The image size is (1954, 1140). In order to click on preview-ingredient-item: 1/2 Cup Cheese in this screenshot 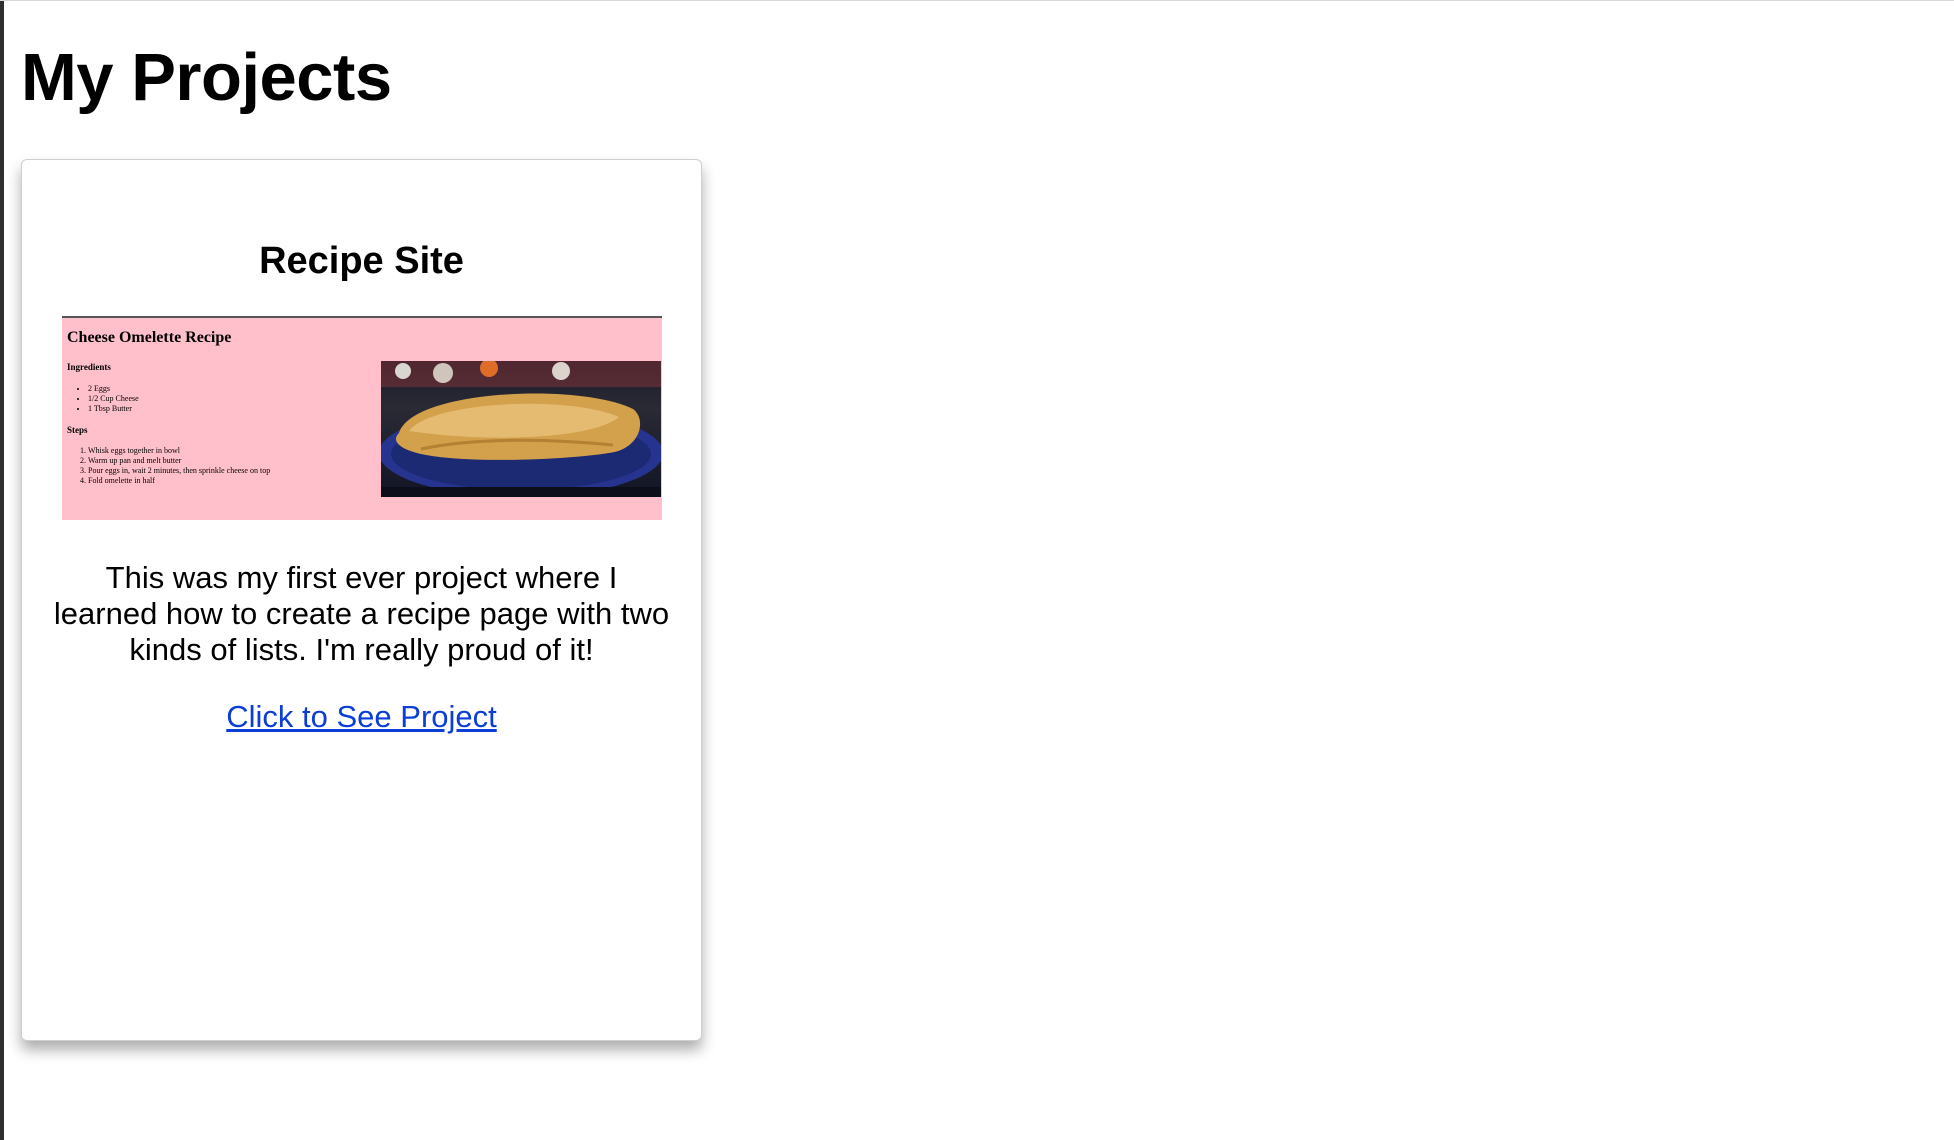, I will do `click(113, 399)`.